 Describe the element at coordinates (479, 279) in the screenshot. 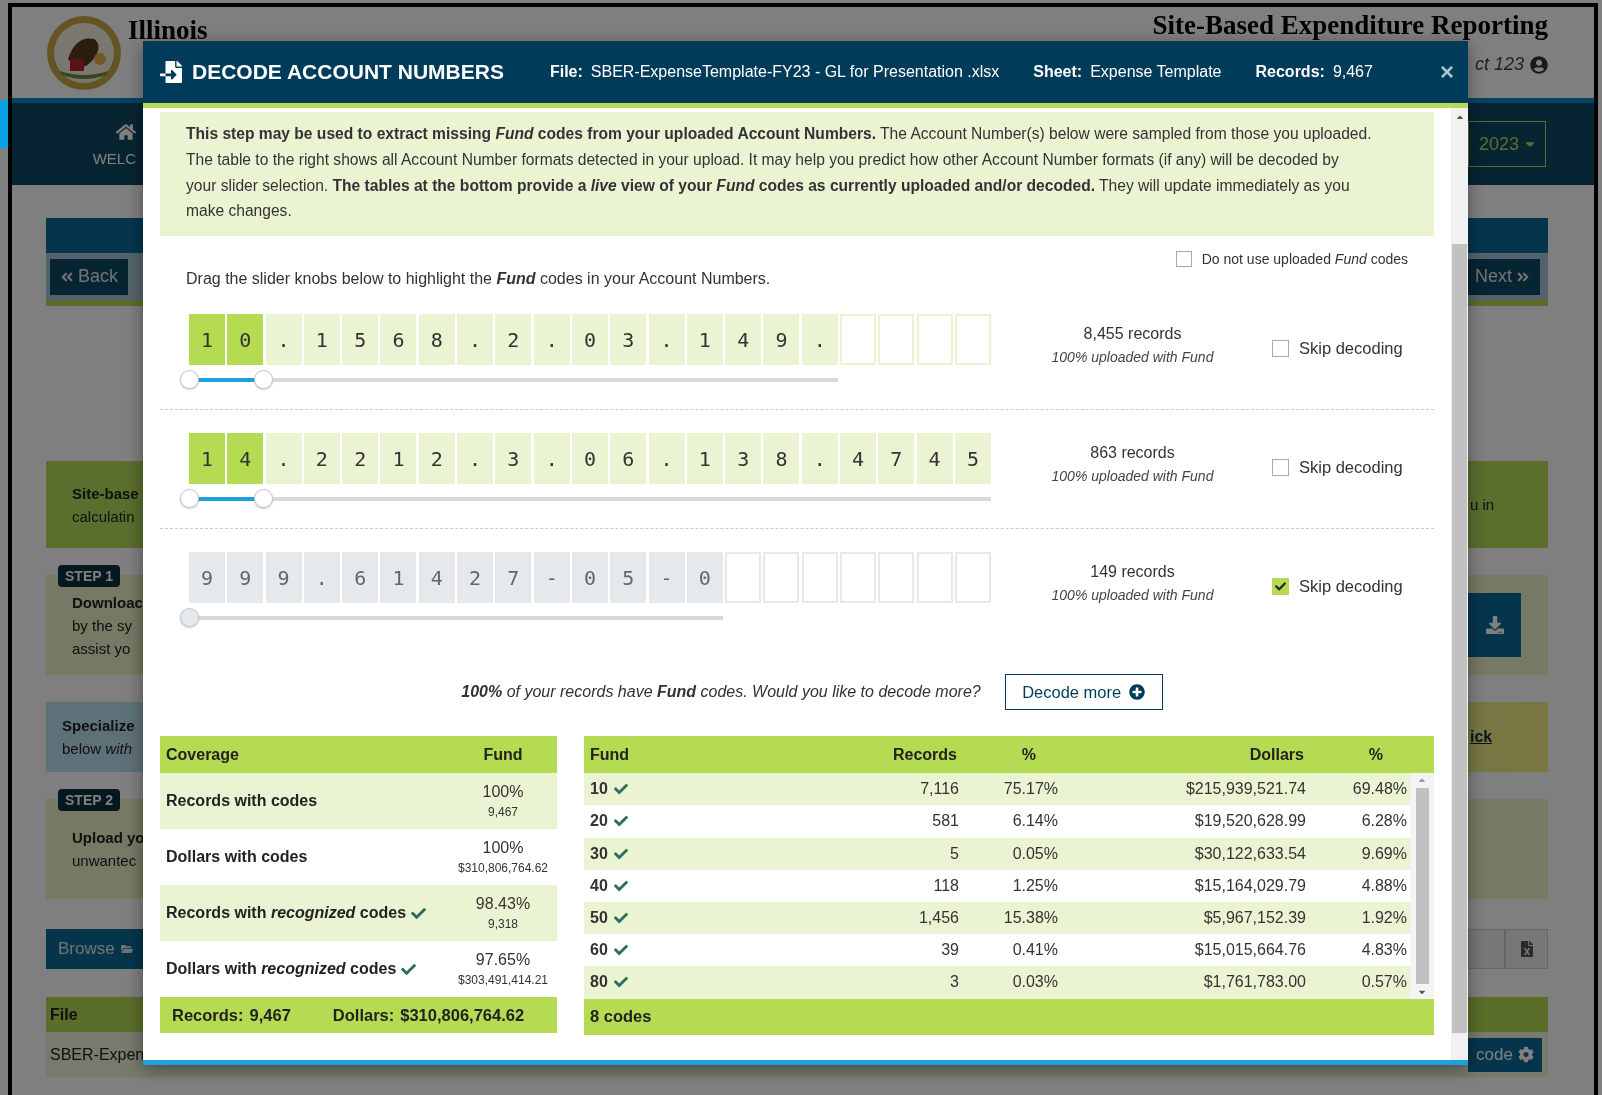

I see `instruction-text: Drag the slider knobs below to highlight the Fund codes in your Account Numbers.` at that location.